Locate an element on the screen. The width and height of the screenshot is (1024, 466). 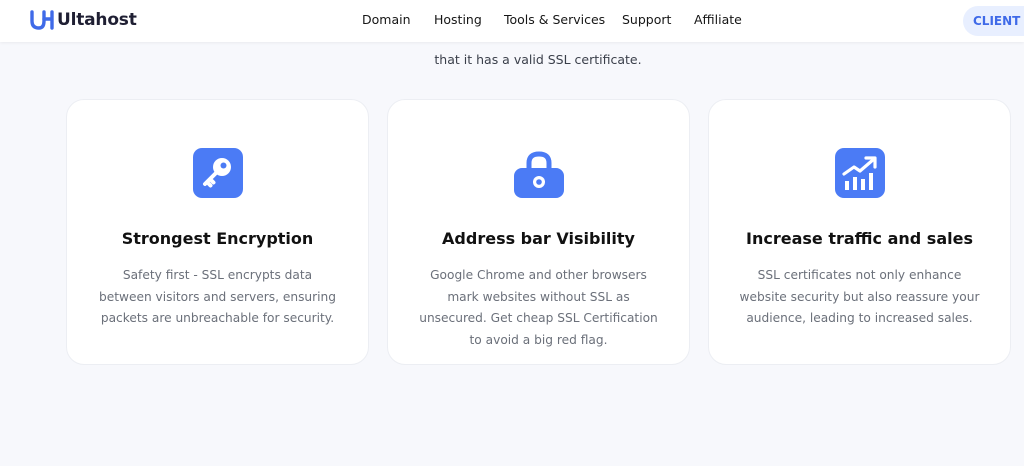
feature-title: Address bar Visibility is located at coordinates (538, 238).